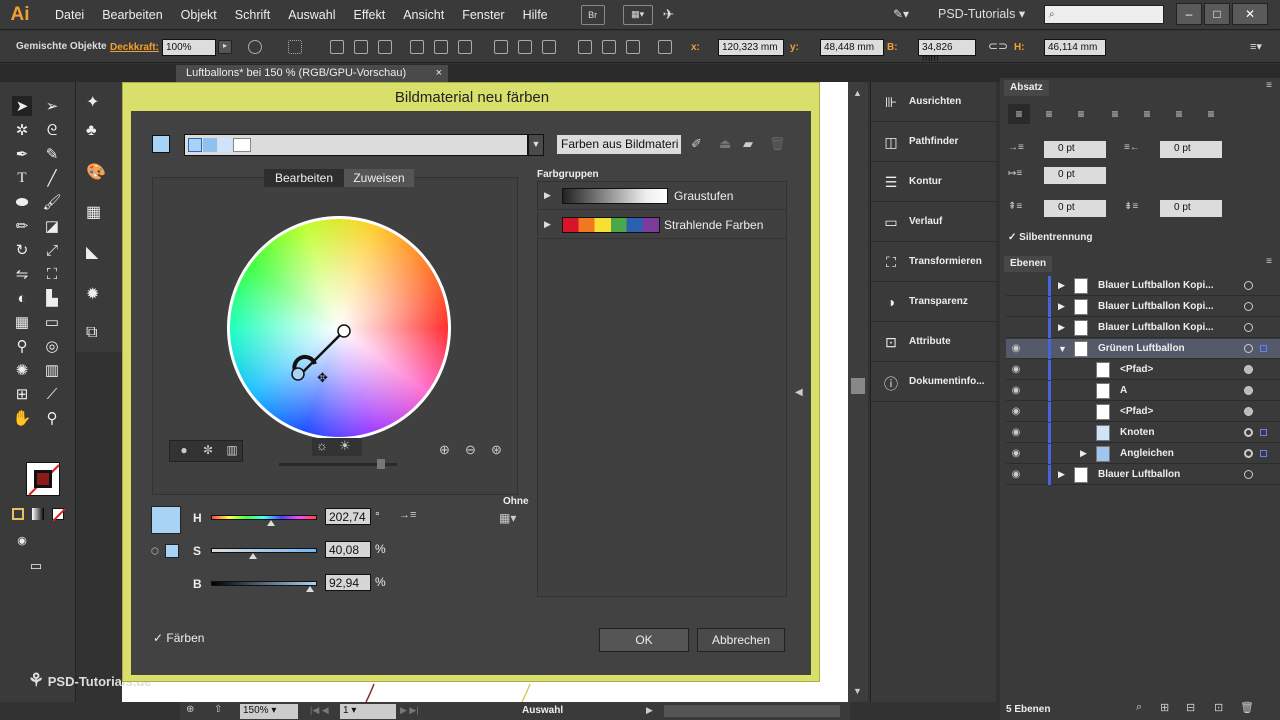  What do you see at coordinates (934, 182) in the screenshot?
I see `dock-kontur: ☰ Kontur` at bounding box center [934, 182].